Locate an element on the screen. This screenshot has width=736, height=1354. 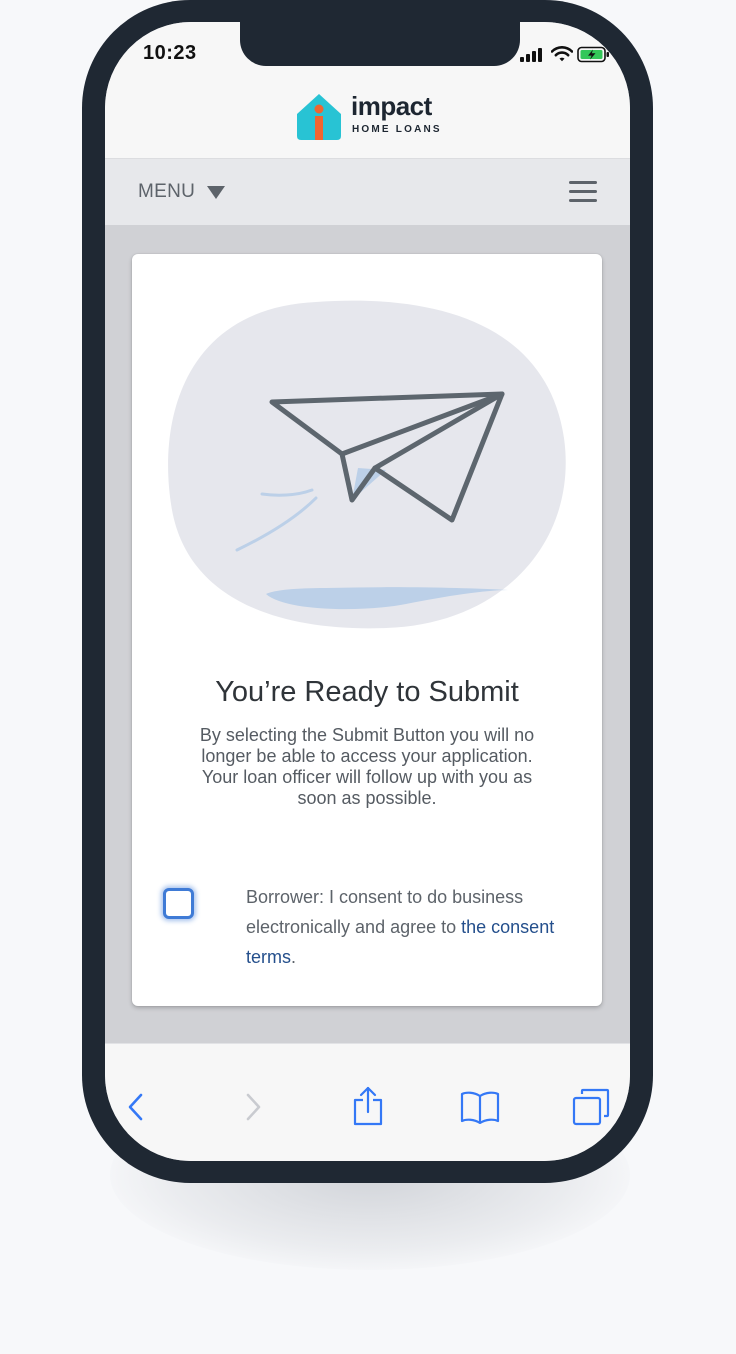
wifi-icon is located at coordinates (562, 54).